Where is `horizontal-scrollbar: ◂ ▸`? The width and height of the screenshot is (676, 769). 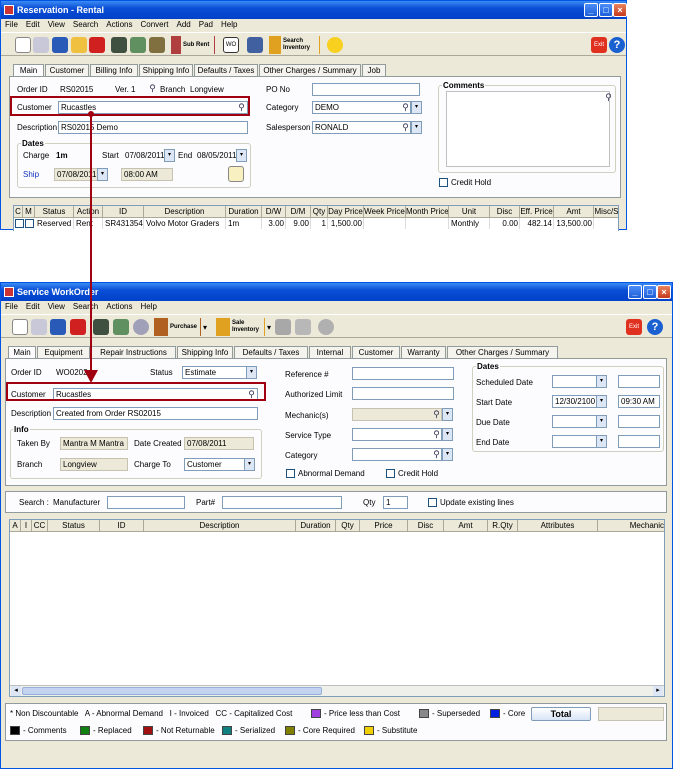
horizontal-scrollbar: ◂ ▸ is located at coordinates (337, 690).